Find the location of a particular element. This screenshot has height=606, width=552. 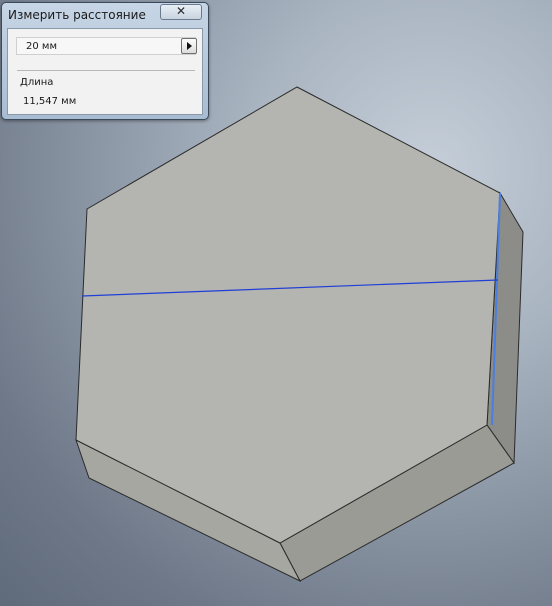

length-label: Длина is located at coordinates (37, 82).